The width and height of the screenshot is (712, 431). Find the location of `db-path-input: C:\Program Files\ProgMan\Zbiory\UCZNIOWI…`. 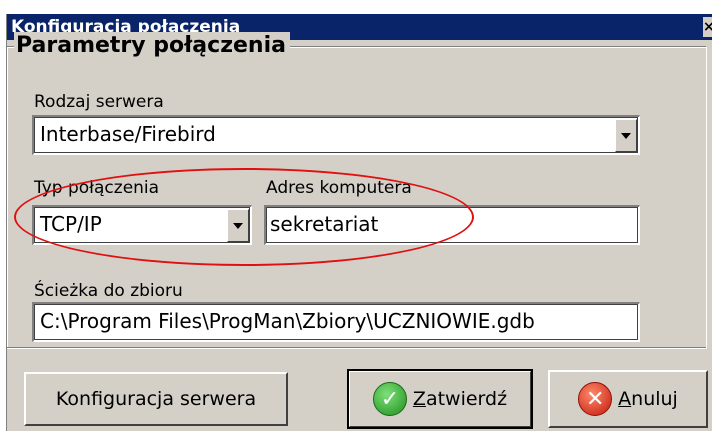

db-path-input: C:\Program Files\ProgMan\Zbiory\UCZNIOWI… is located at coordinates (336, 322).